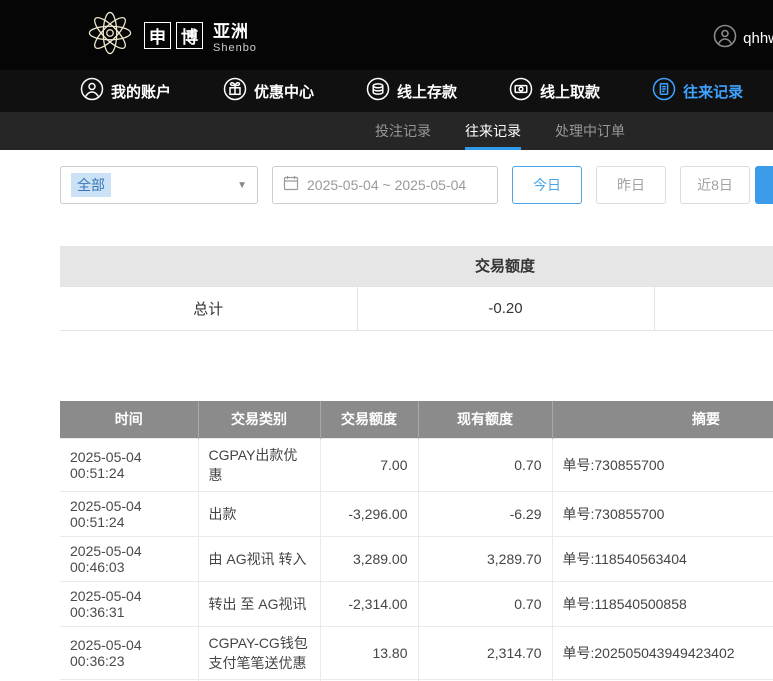  Describe the element at coordinates (129, 419) in the screenshot. I see `col-header-time: 时间` at that location.